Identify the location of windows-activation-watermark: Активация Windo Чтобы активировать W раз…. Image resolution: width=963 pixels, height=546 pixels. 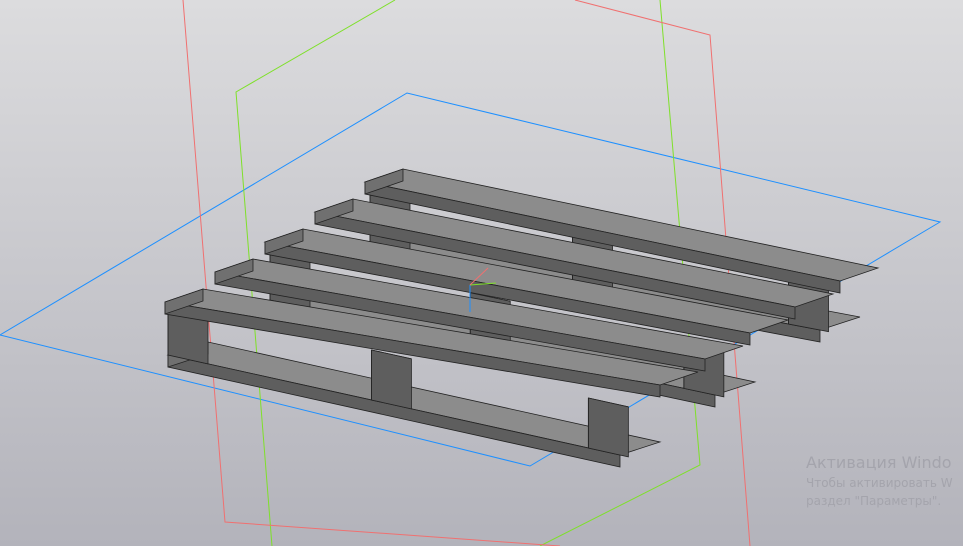
(884, 481).